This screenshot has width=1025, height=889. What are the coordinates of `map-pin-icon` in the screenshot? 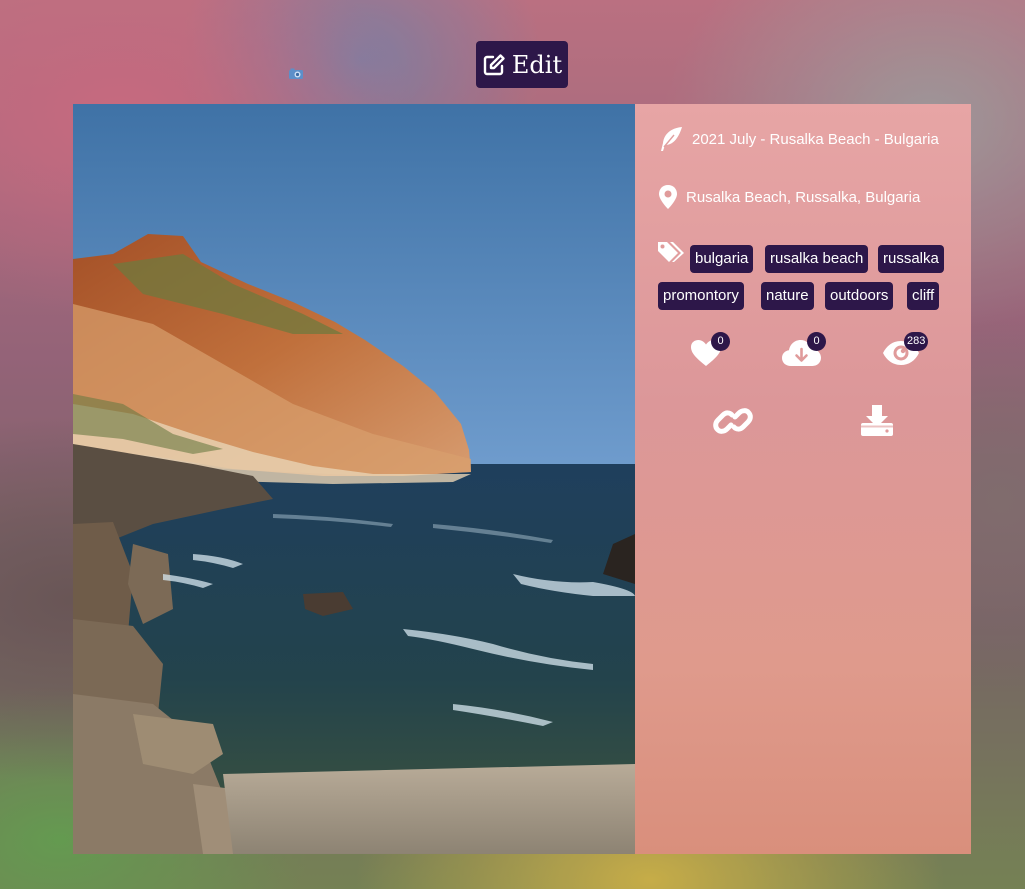 It's located at (668, 197).